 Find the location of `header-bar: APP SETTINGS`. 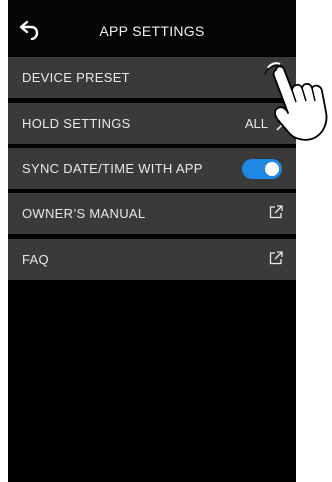

header-bar: APP SETTINGS is located at coordinates (152, 28).